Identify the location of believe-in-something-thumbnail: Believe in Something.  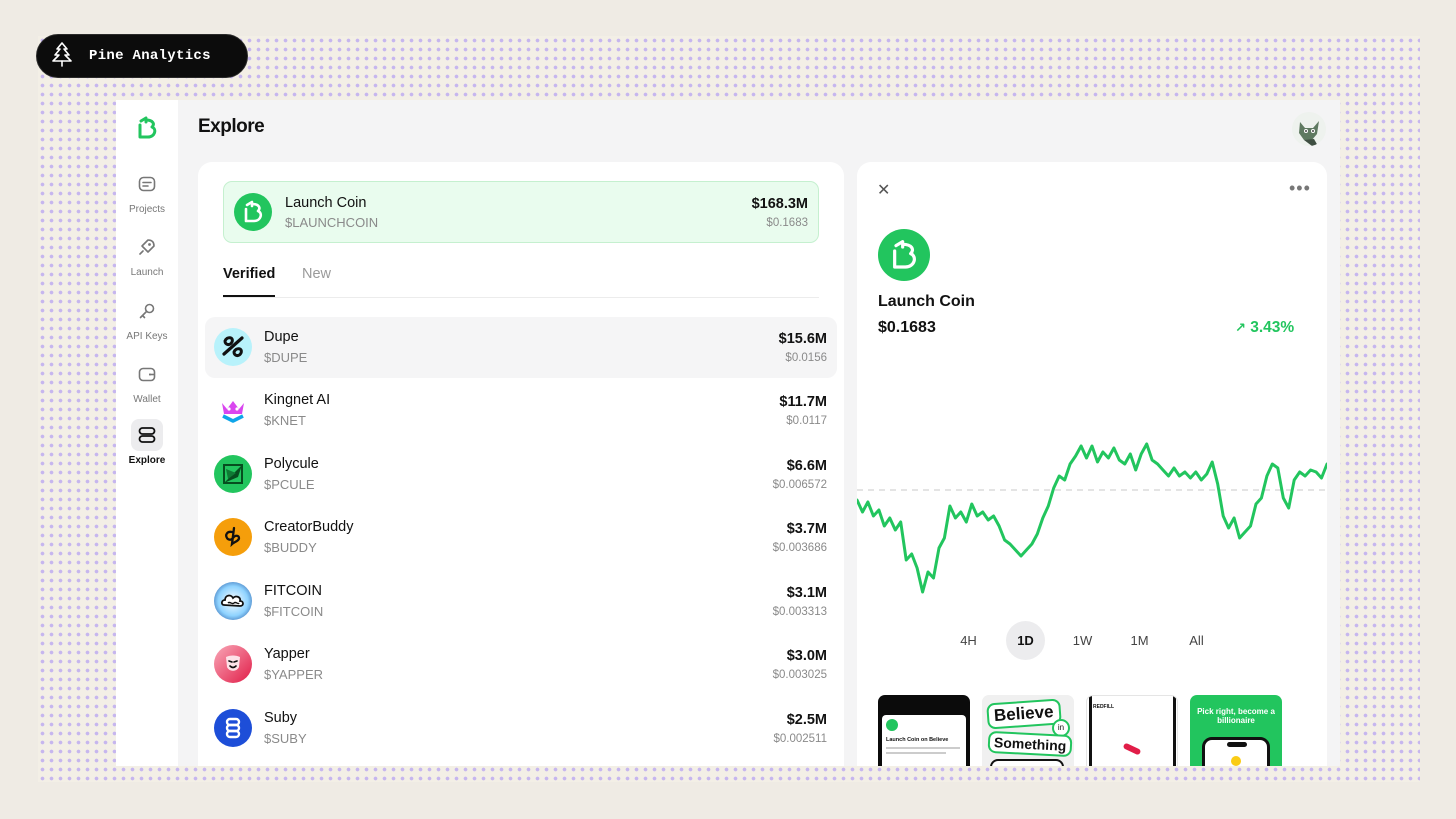
(1028, 730).